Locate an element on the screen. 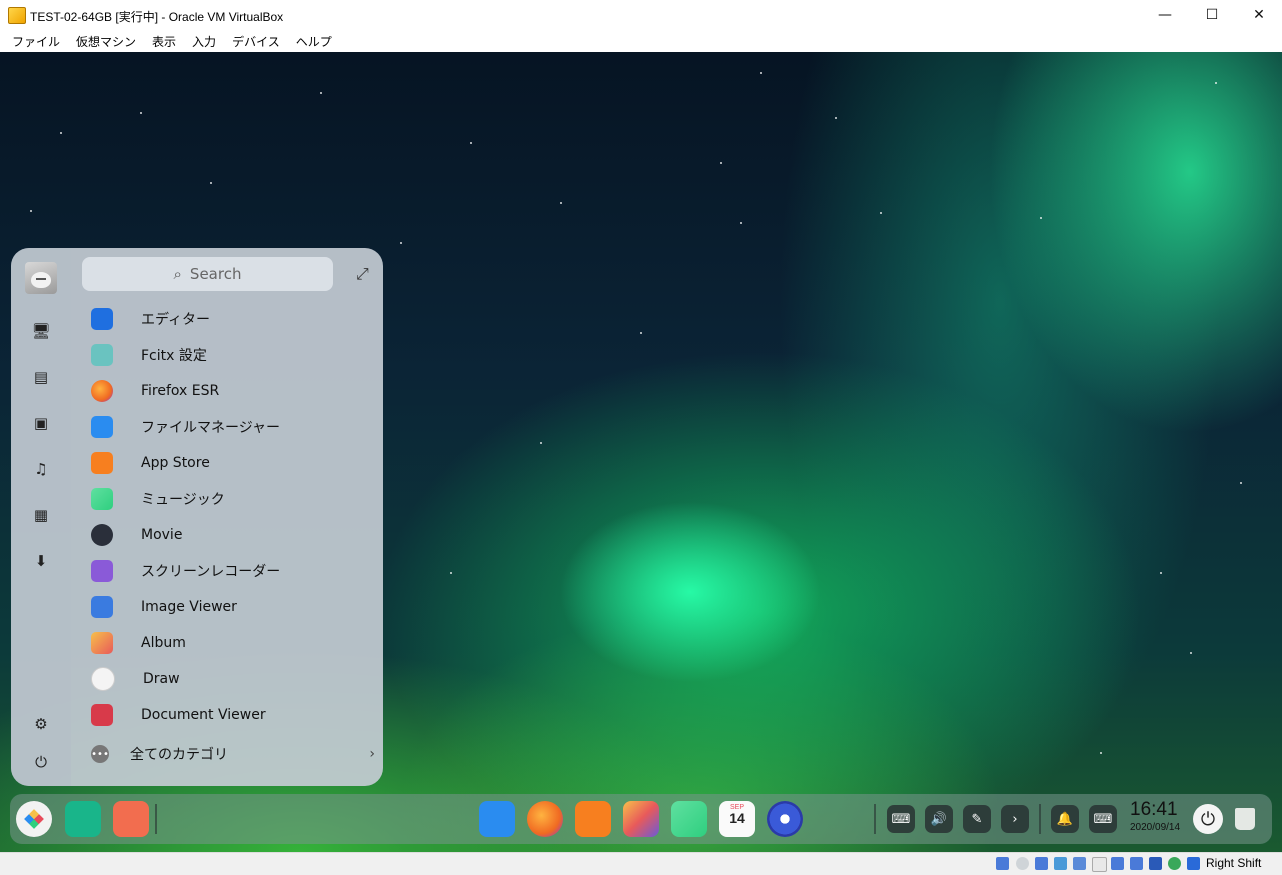 The width and height of the screenshot is (1282, 875). mouse-integration-icon is located at coordinates (1193, 863).